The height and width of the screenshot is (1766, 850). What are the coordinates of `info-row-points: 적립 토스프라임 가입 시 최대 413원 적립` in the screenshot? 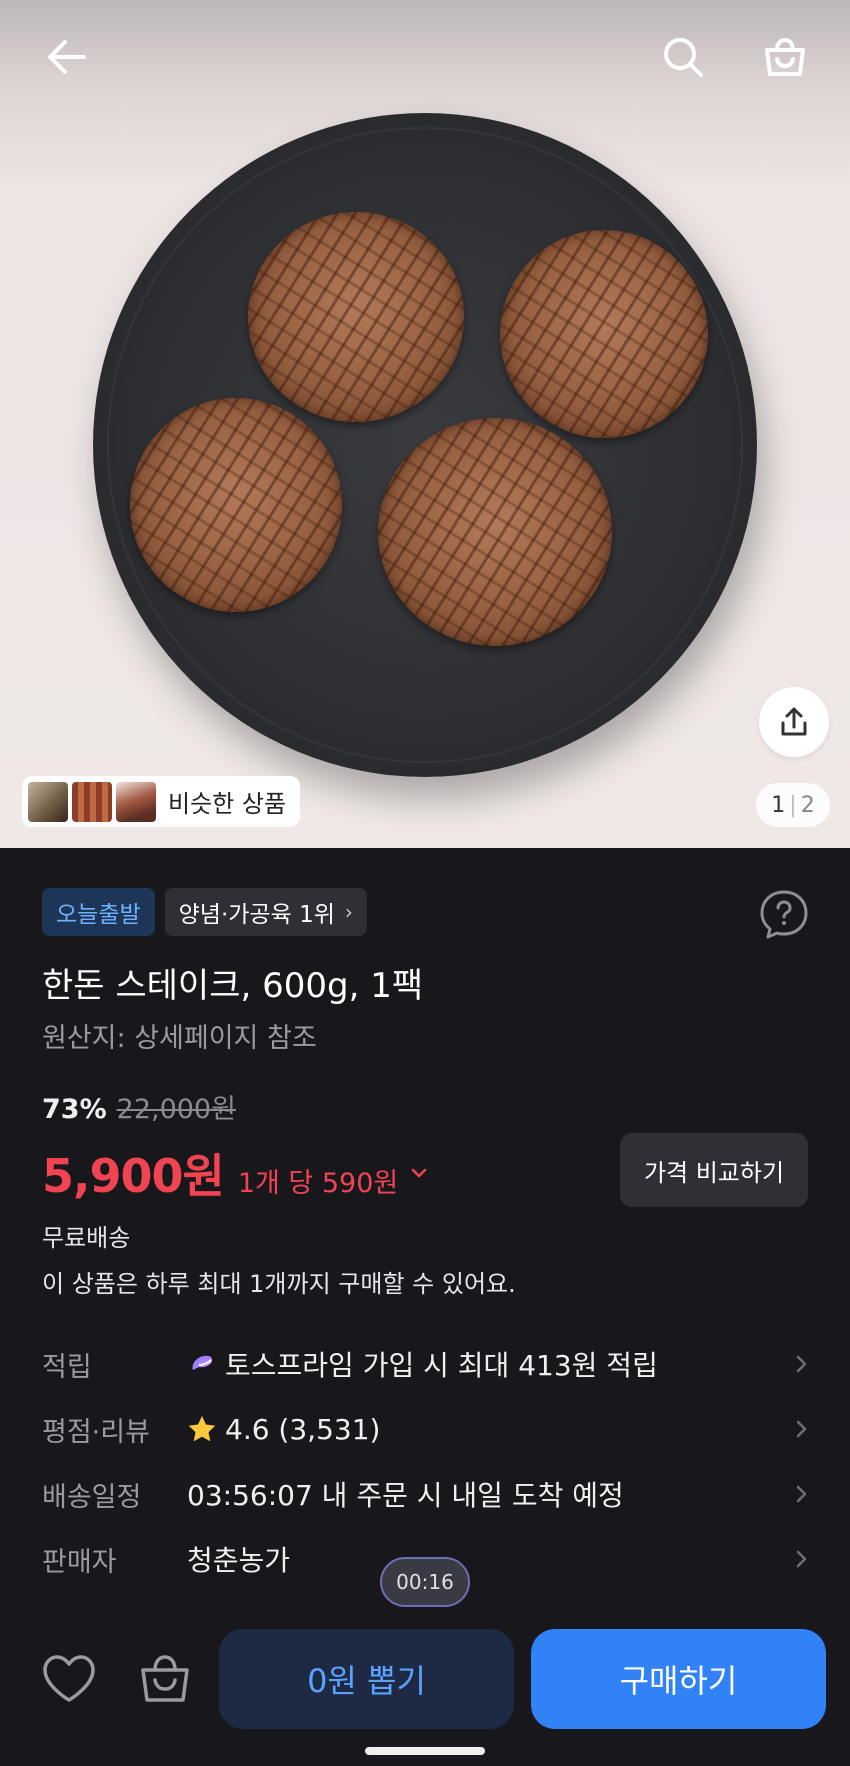 It's located at (427, 1364).